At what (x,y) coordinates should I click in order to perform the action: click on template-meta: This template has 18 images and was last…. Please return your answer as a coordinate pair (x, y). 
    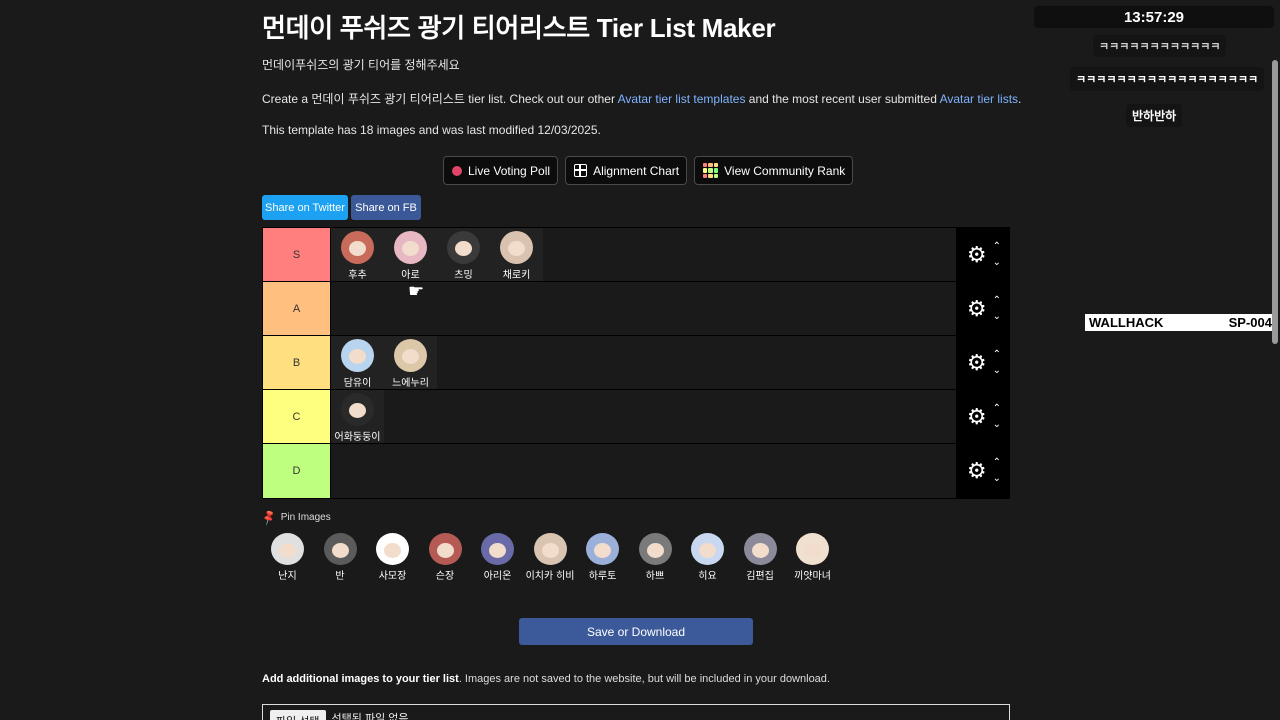
    Looking at the image, I should click on (431, 130).